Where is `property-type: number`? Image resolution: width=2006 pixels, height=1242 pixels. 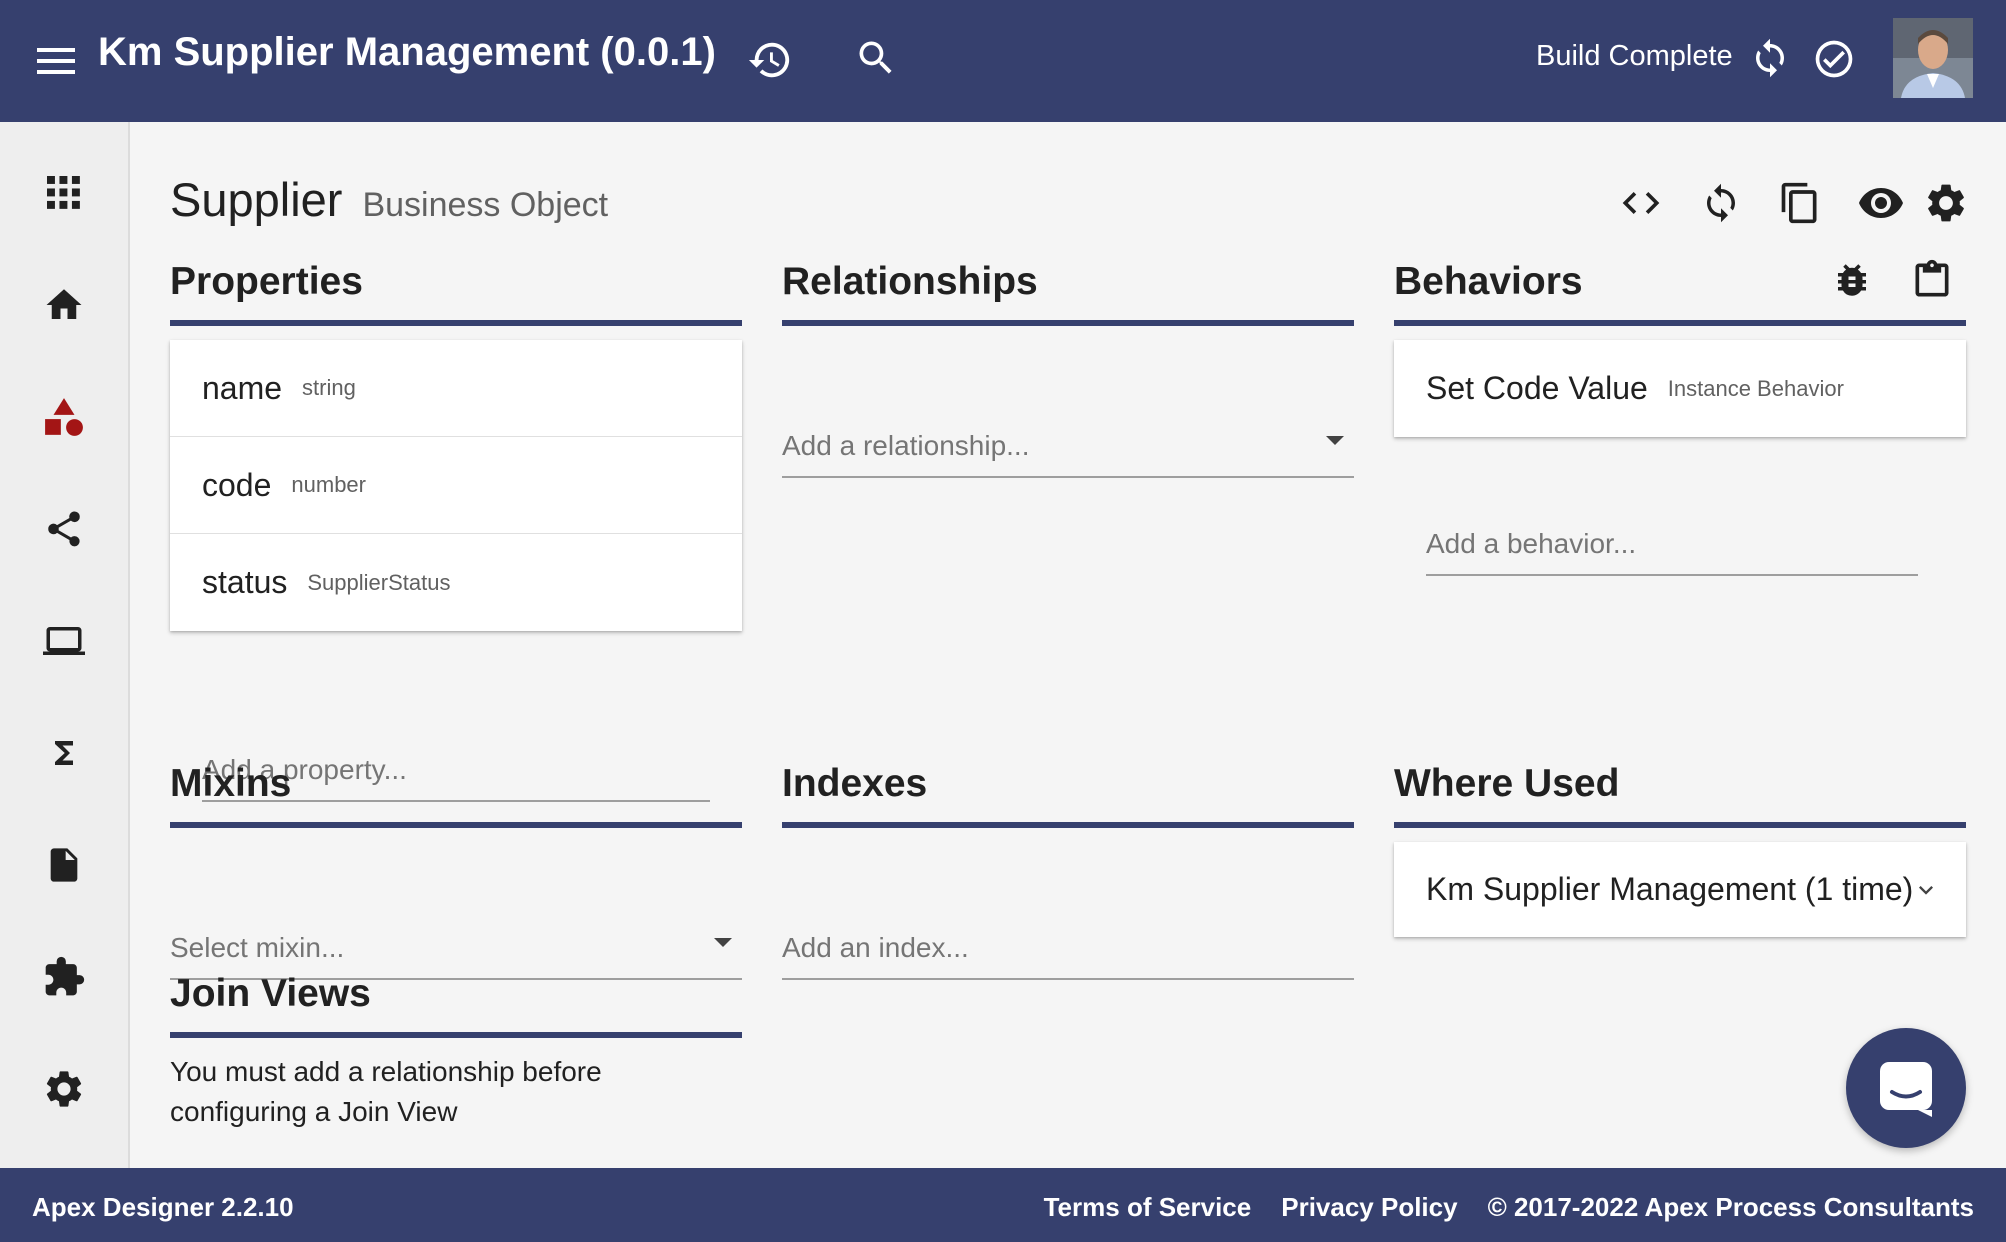 property-type: number is located at coordinates (328, 484).